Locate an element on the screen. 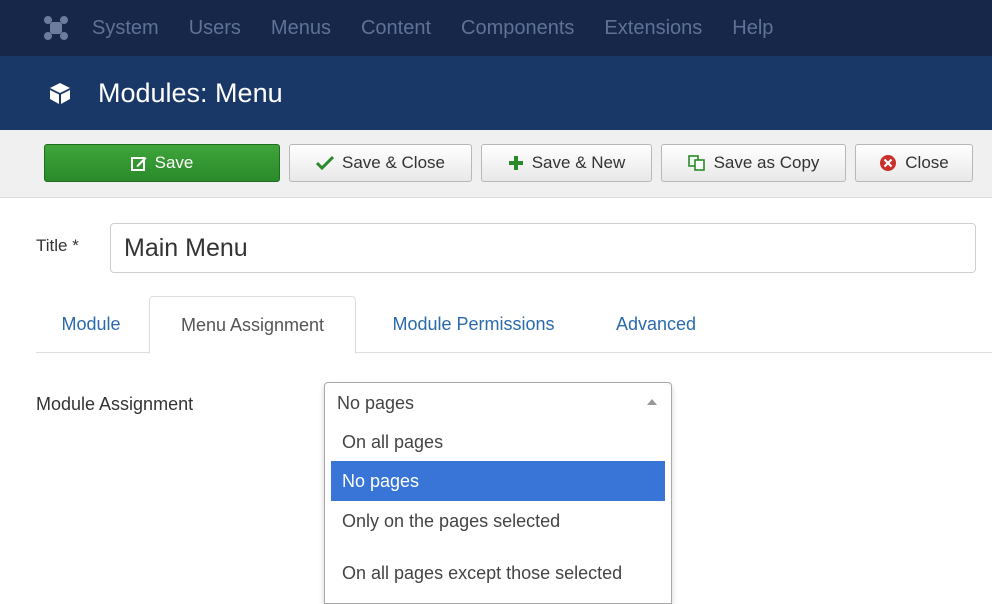 The image size is (992, 604). save-copy-button: Save as Copy is located at coordinates (753, 163).